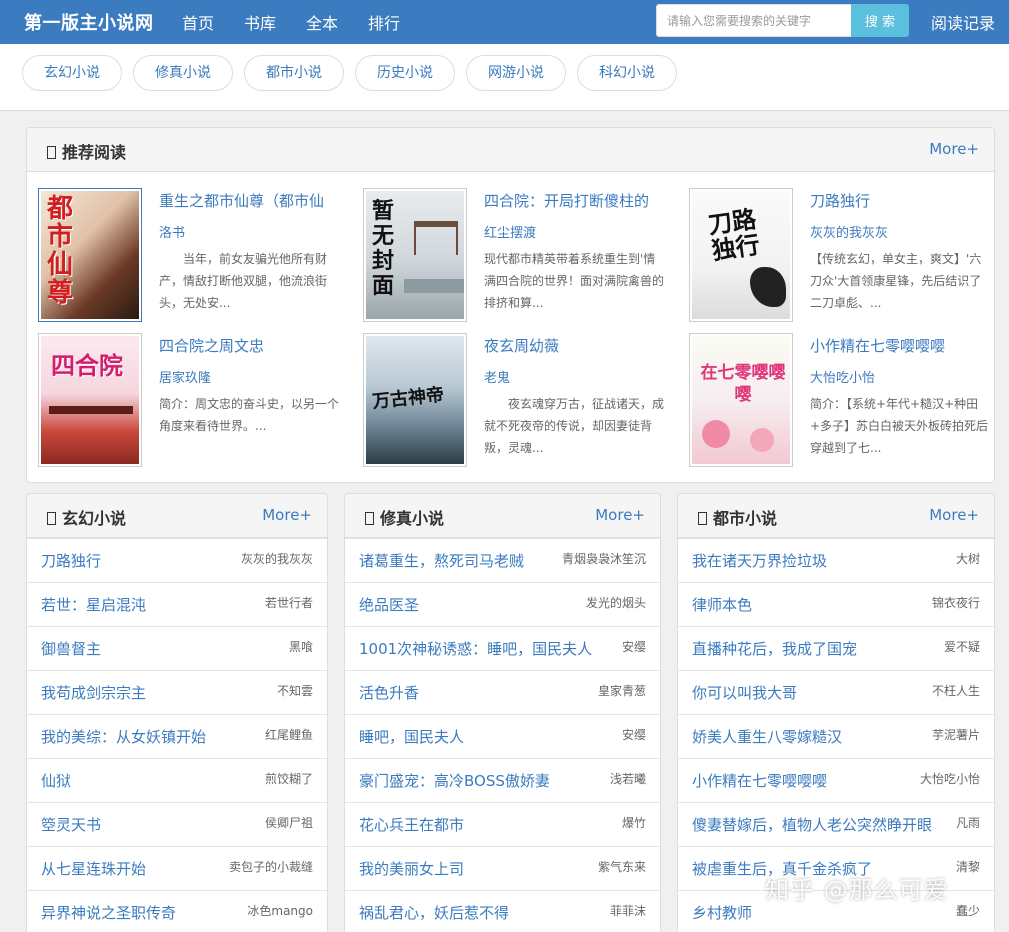  I want to click on list-item-author: 发光的烟头, so click(614, 602).